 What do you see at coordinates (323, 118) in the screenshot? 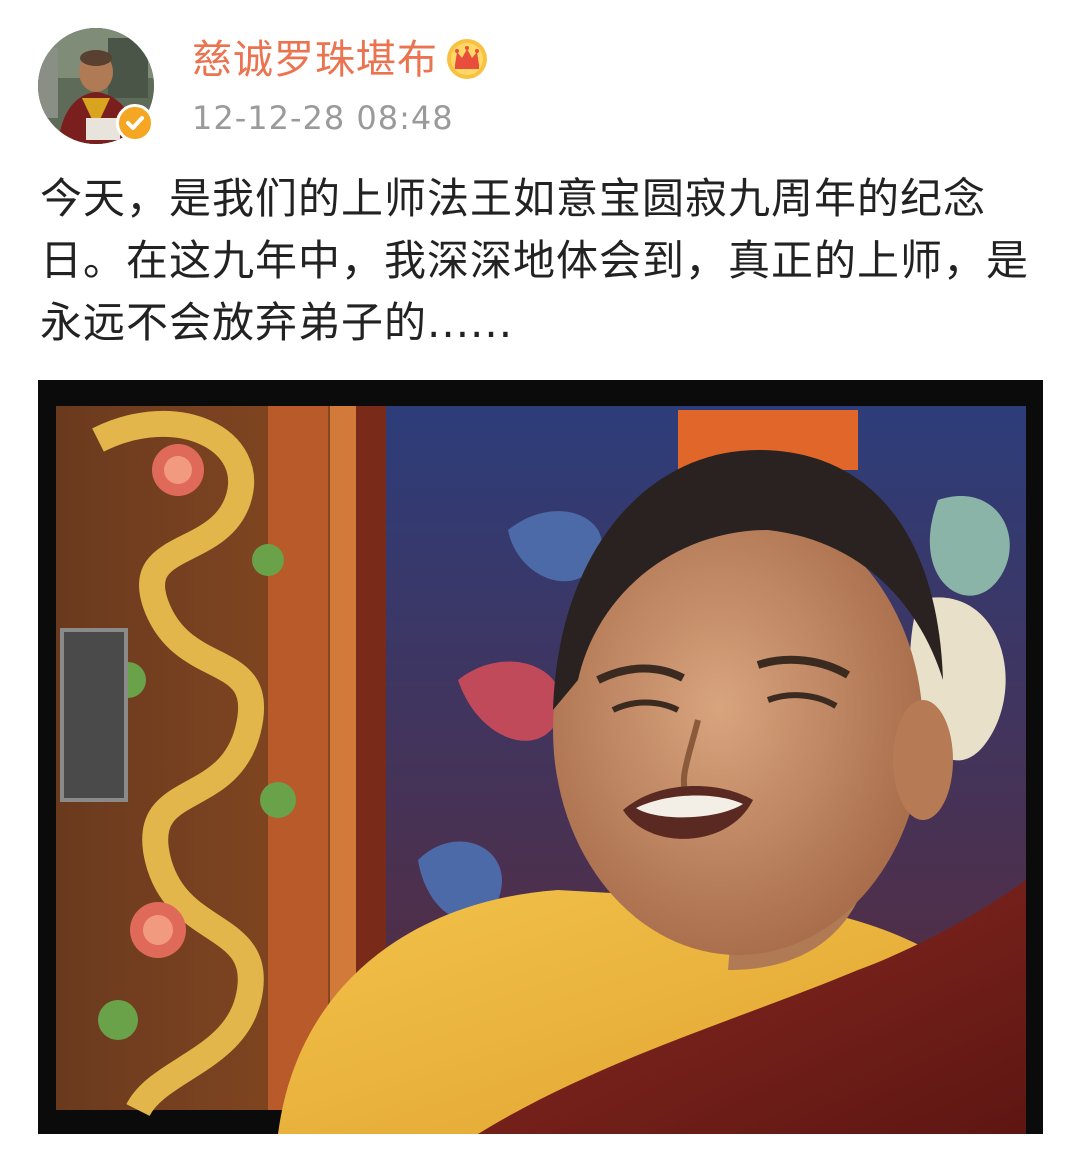
I see `post-timestamp: 12-12-28 08:48` at bounding box center [323, 118].